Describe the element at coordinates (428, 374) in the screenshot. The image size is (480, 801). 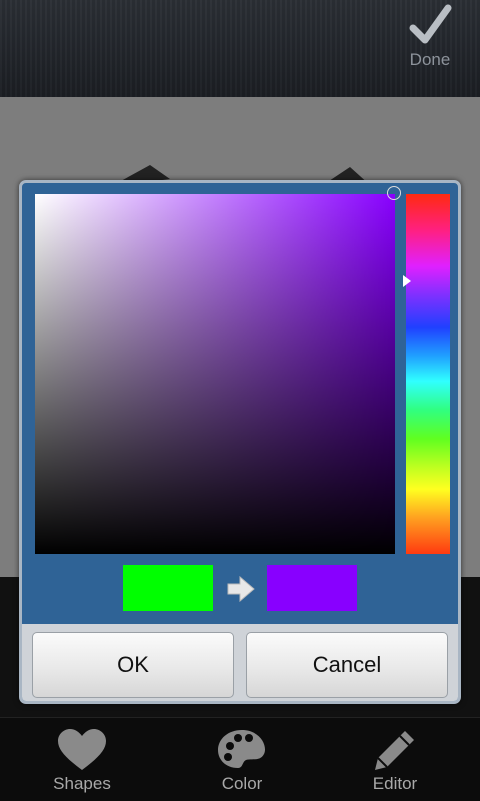
I see `hue-slider` at that location.